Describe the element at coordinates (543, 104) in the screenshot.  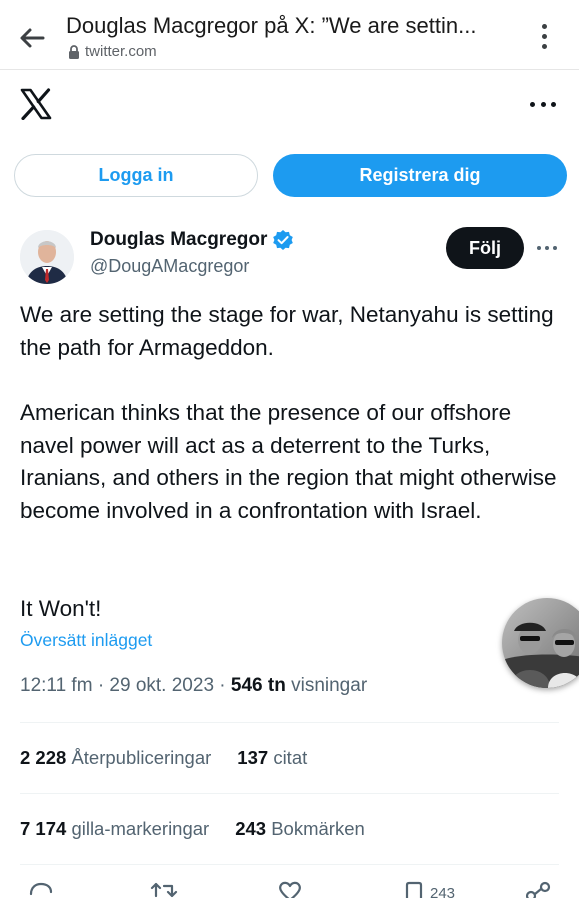
I see `more-horizontal-icon` at that location.